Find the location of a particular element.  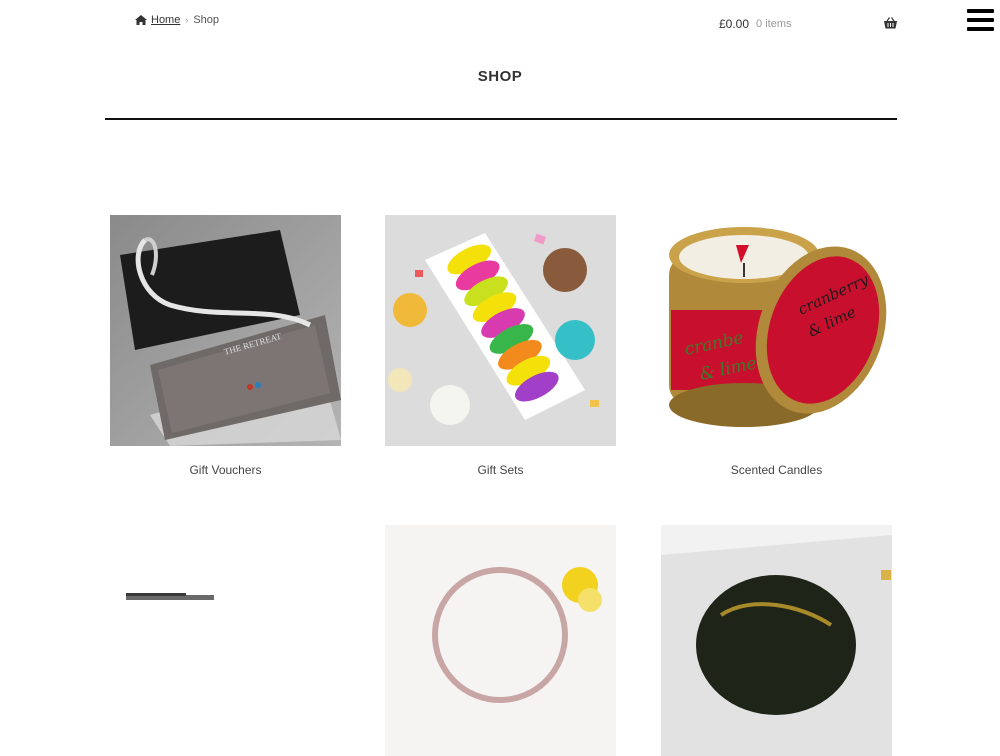

home-icon is located at coordinates (141, 20).